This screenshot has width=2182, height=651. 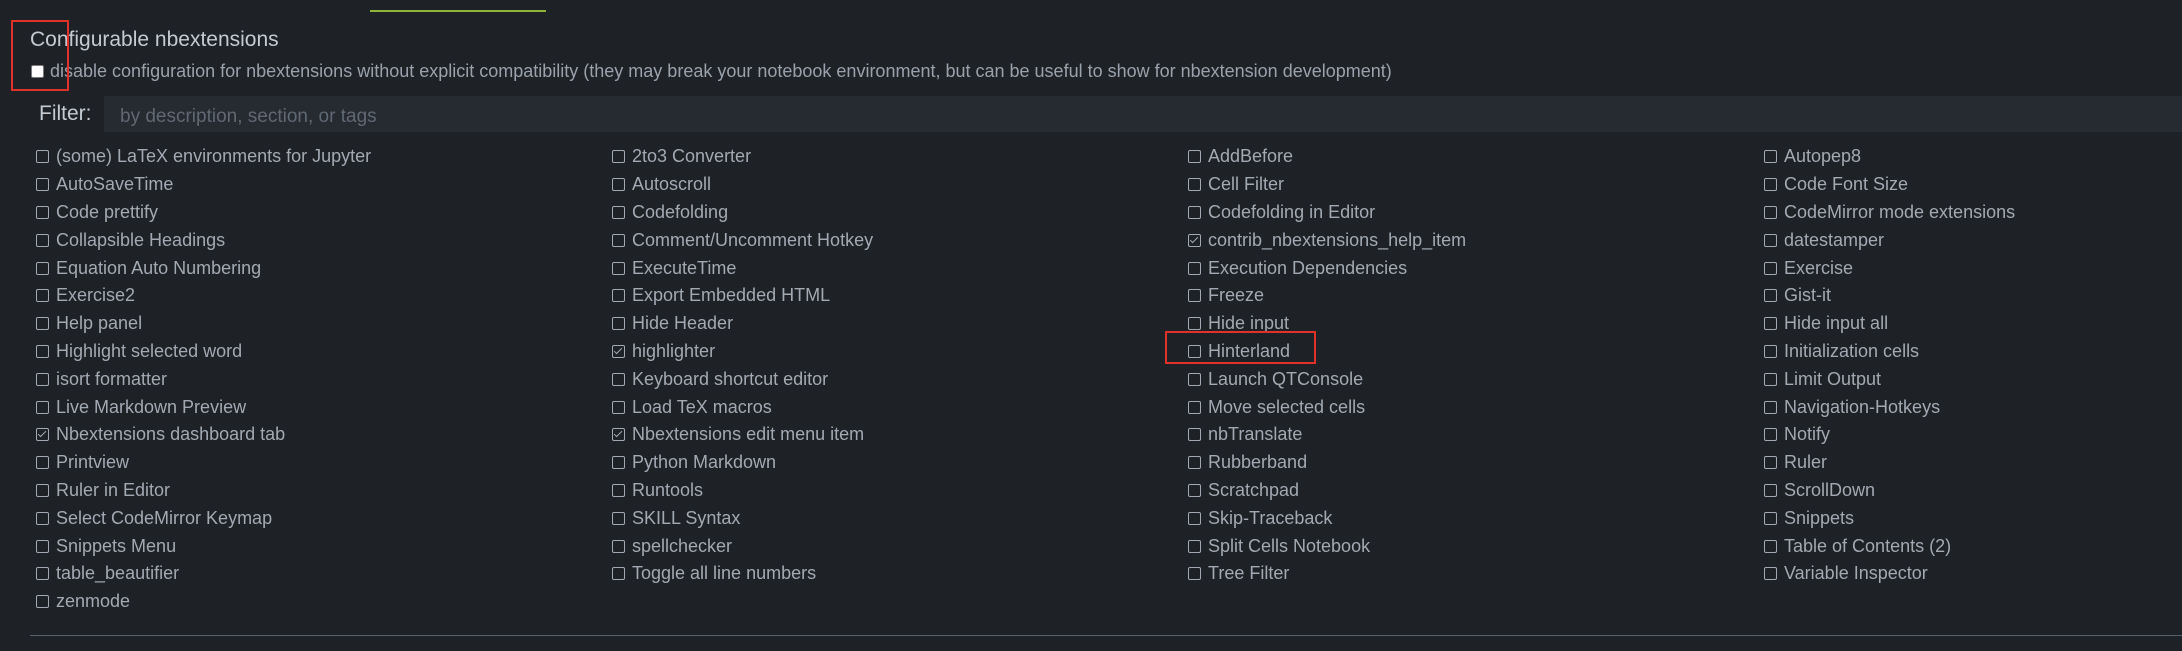 What do you see at coordinates (1476, 574) in the screenshot?
I see `extension-item: Tree Filter` at bounding box center [1476, 574].